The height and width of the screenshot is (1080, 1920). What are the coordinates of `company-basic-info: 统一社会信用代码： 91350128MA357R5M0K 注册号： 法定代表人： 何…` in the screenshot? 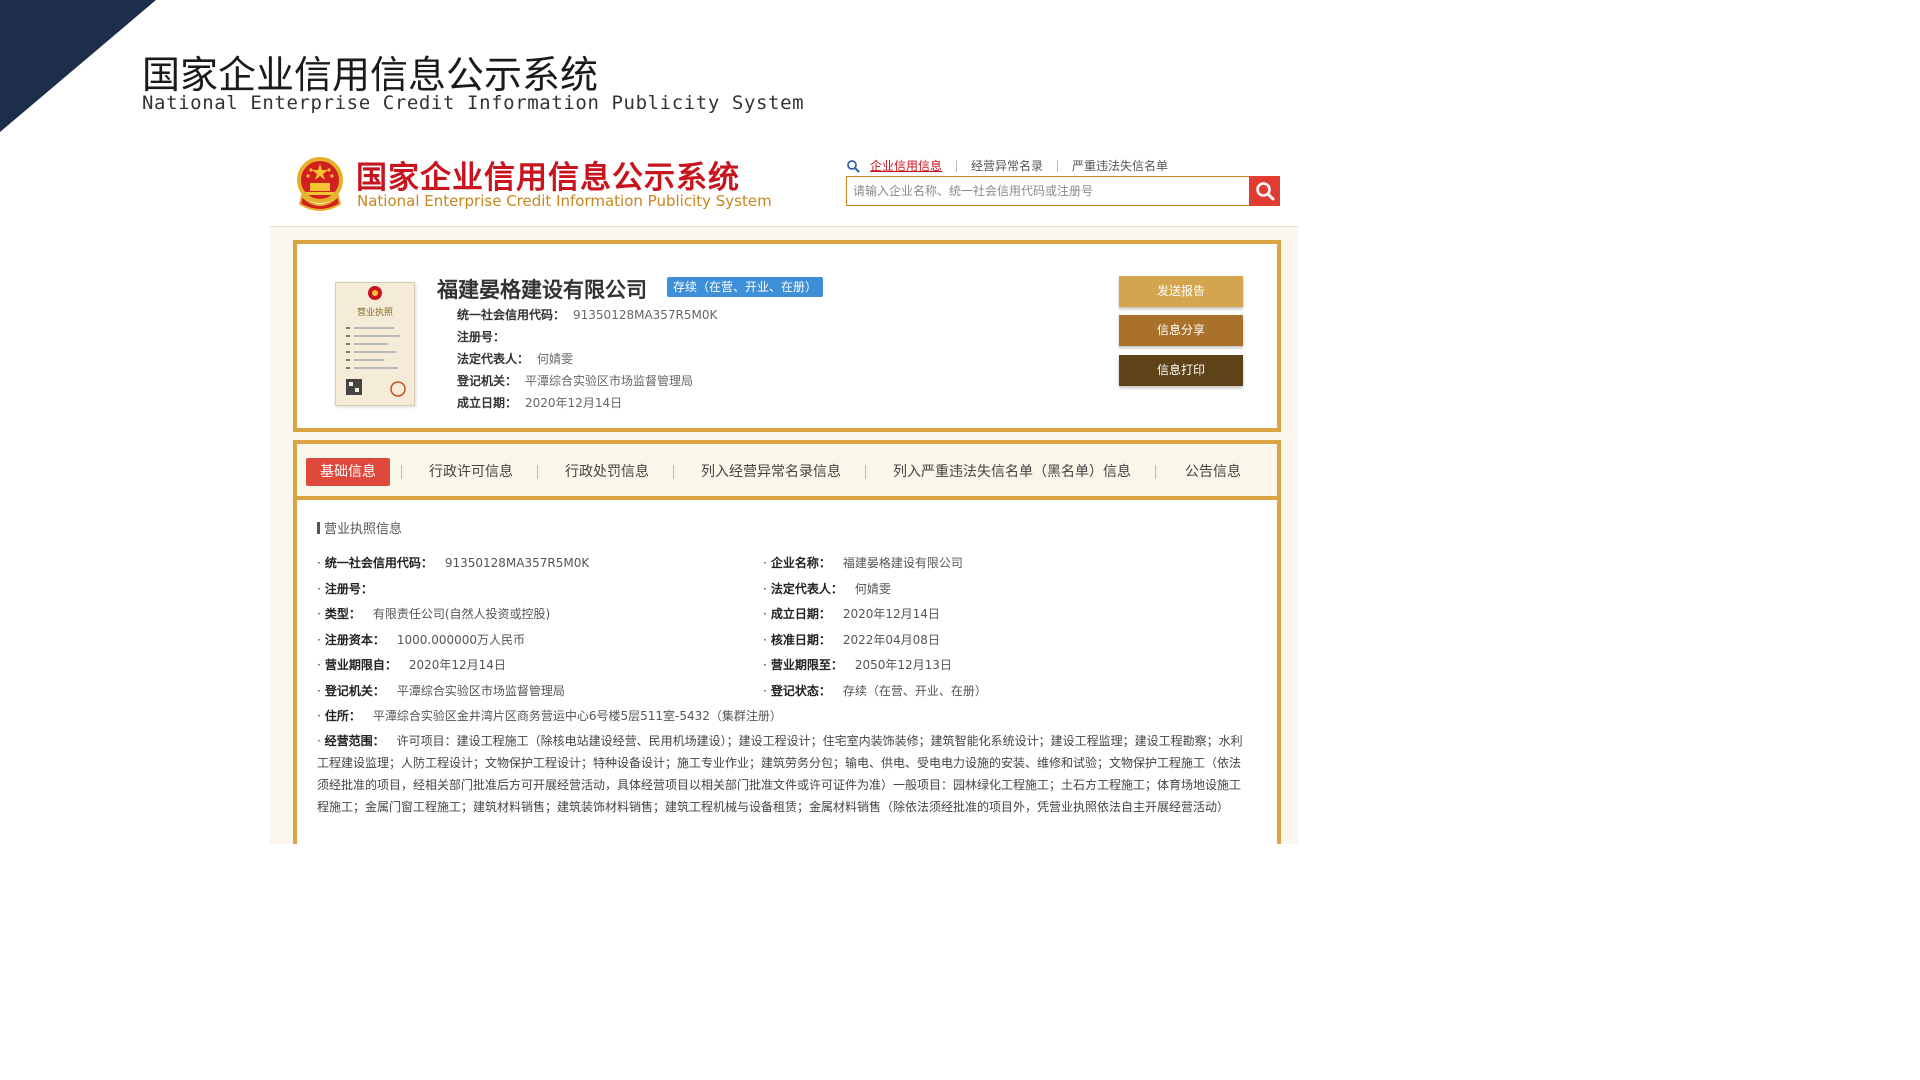 It's located at (587, 359).